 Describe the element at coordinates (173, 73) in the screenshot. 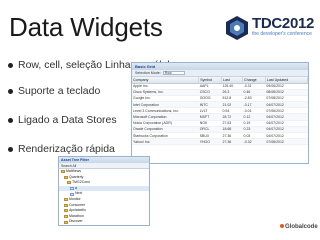

I see `selection-mode-select: Row` at that location.